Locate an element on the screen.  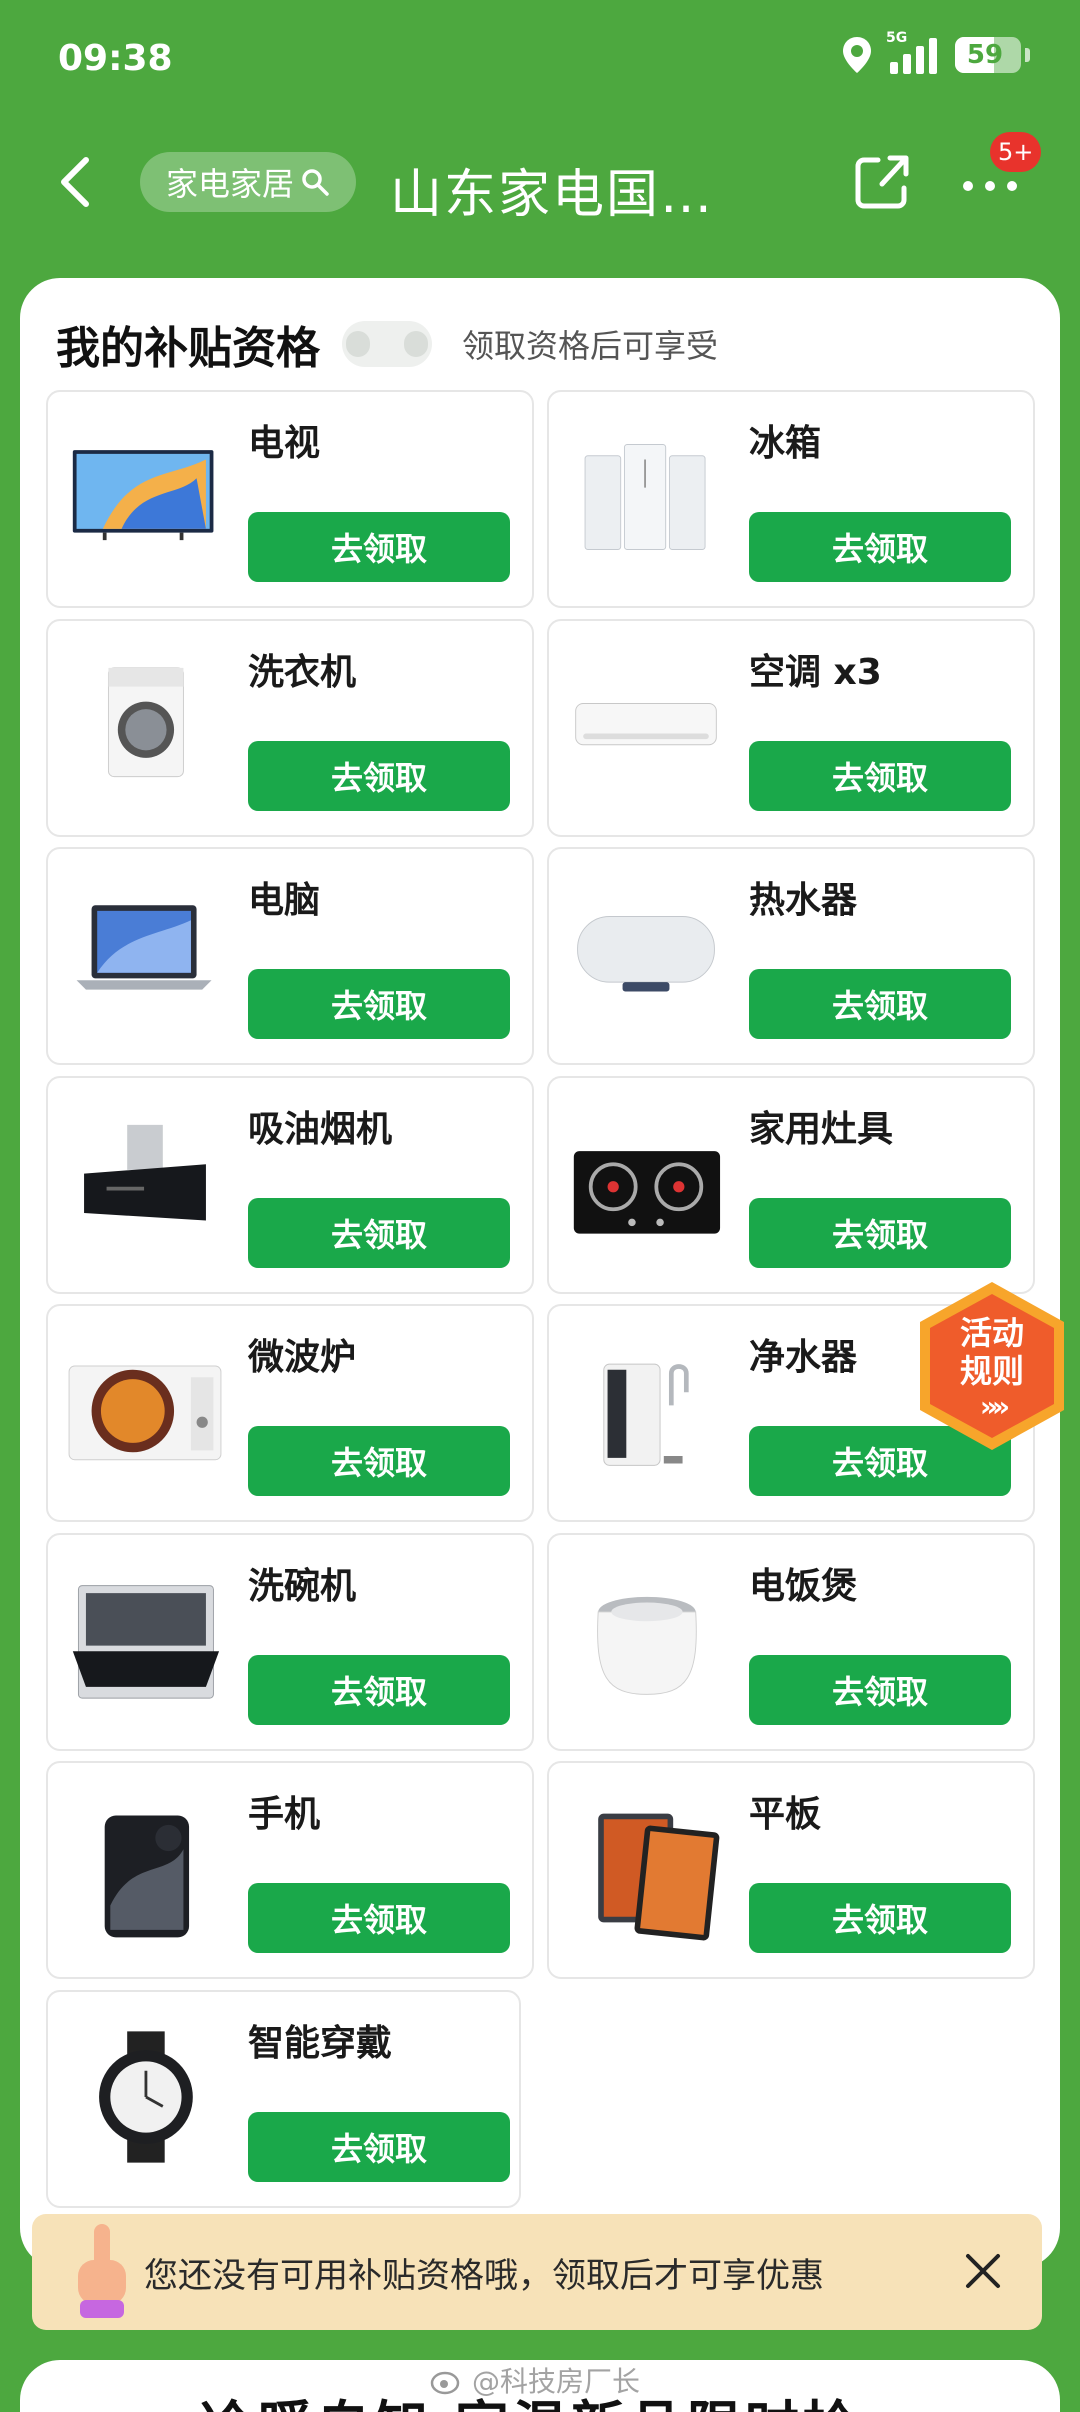
battery-icon: 59 is located at coordinates (988, 55).